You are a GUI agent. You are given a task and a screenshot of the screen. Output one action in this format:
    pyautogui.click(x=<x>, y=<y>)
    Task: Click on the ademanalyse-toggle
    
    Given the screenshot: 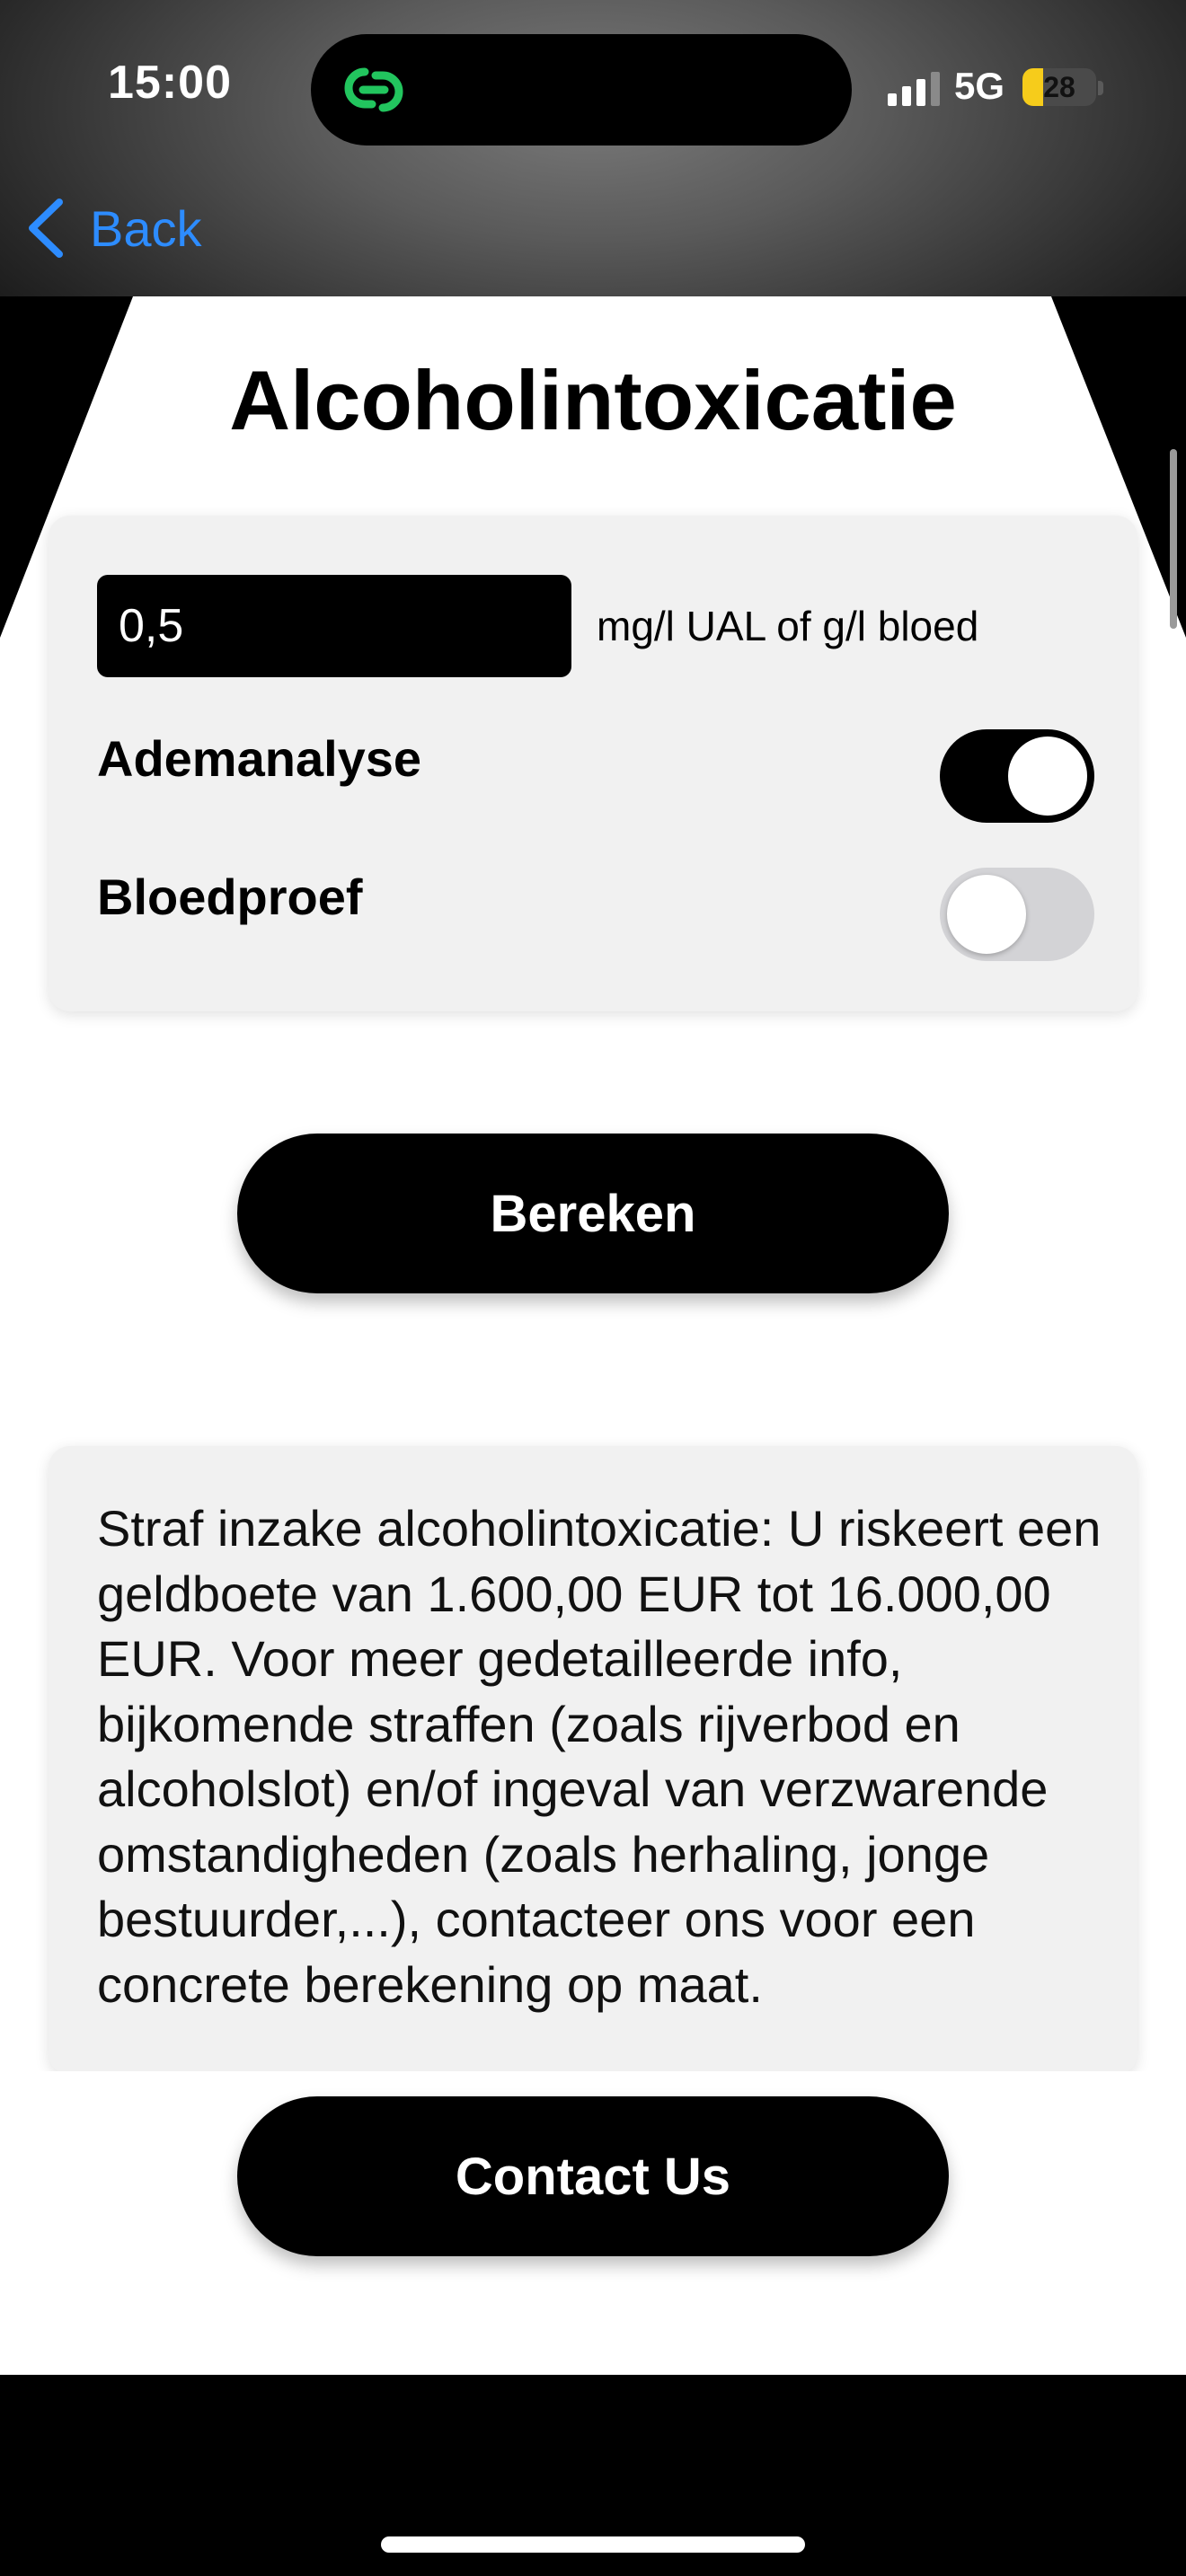 What is the action you would take?
    pyautogui.click(x=1017, y=776)
    